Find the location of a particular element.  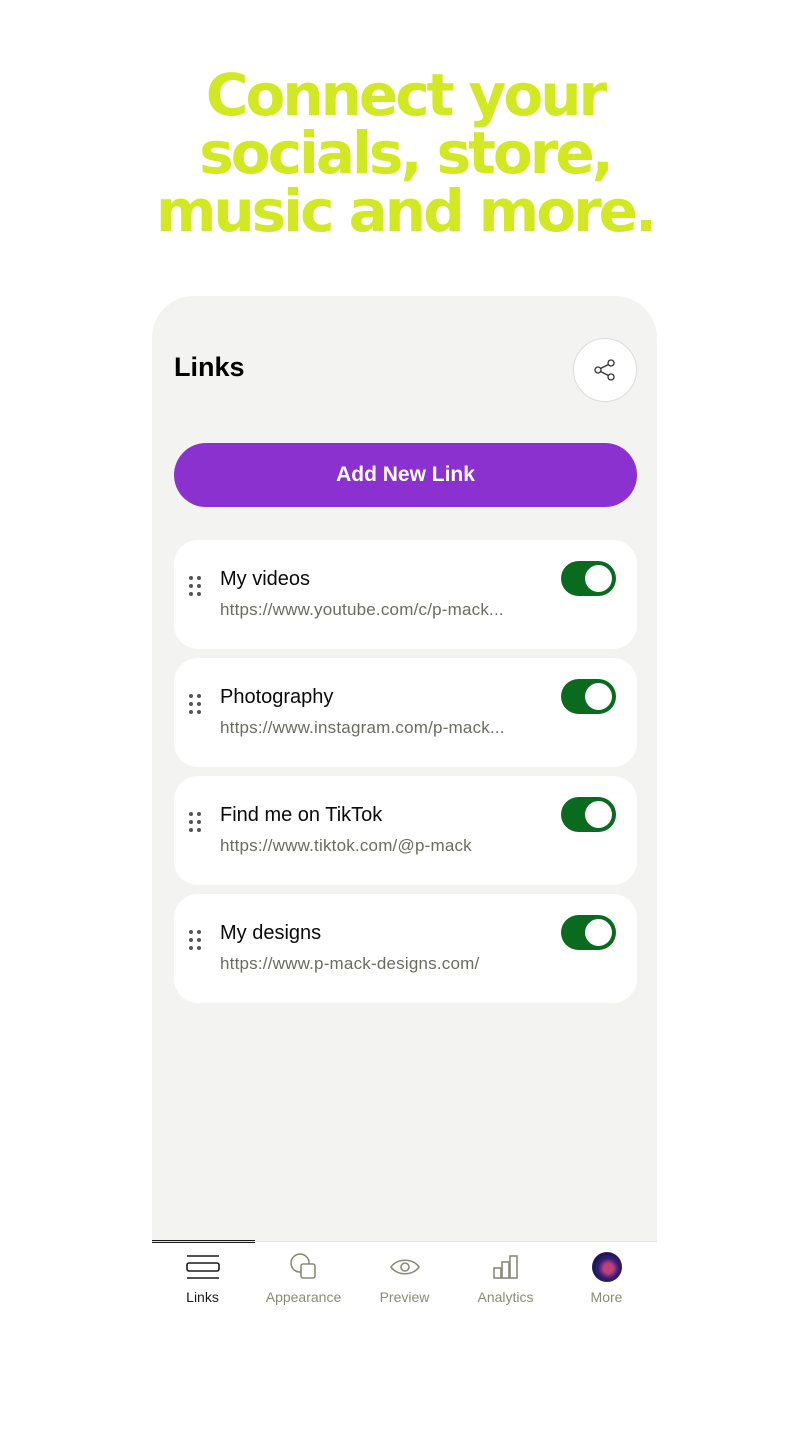

tab-appearance: Appearance is located at coordinates (303, 1276).